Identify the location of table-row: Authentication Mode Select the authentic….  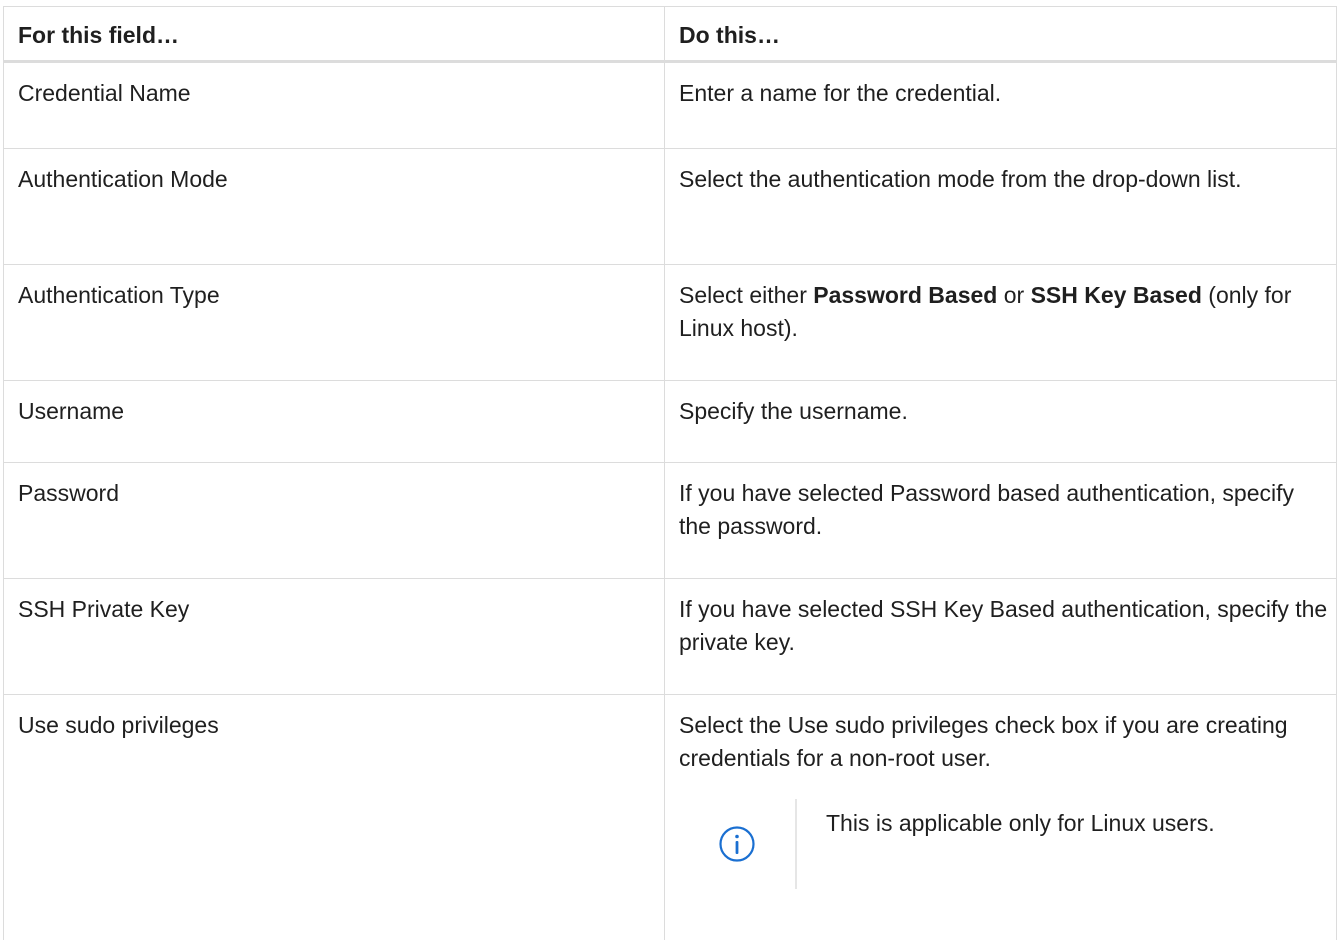
(670, 206).